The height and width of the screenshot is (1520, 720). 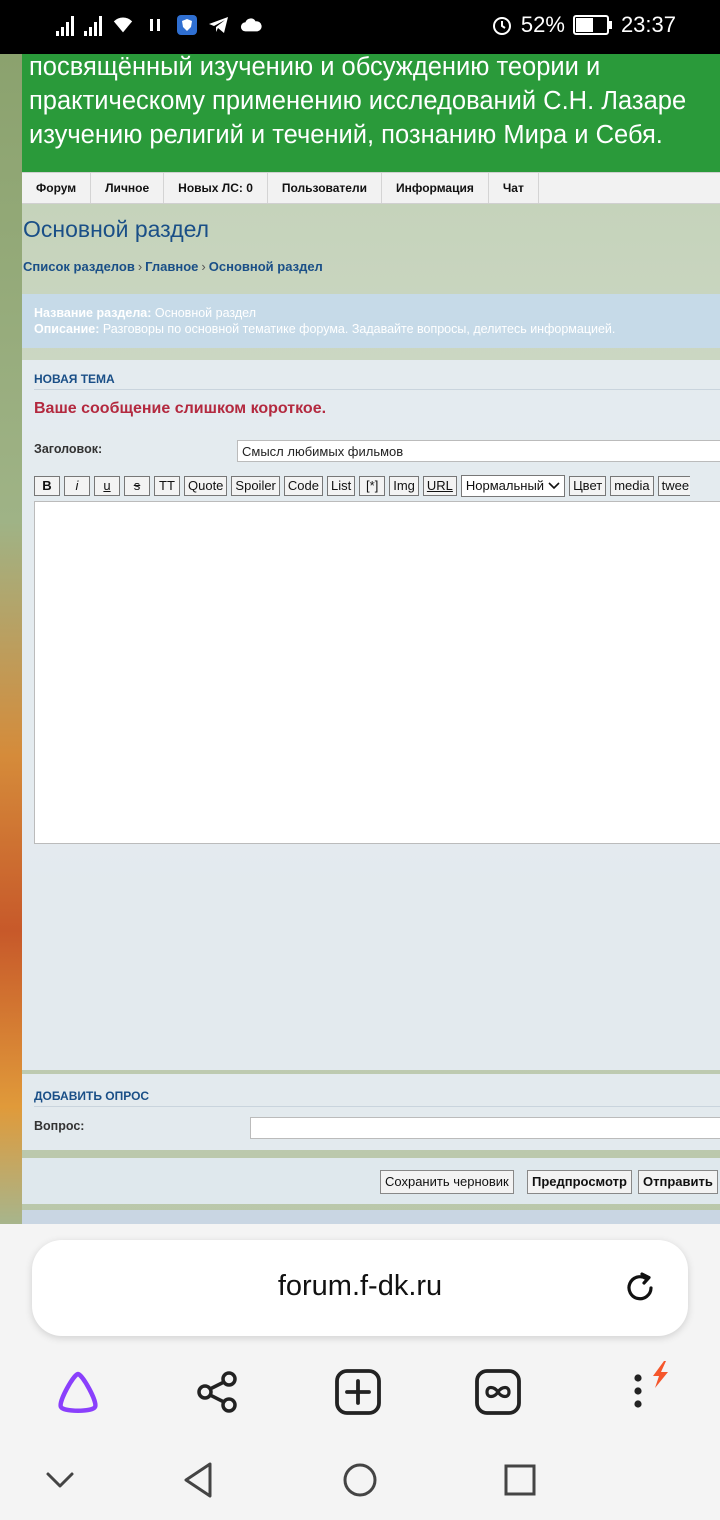 I want to click on list-item-button: [*], so click(x=372, y=486).